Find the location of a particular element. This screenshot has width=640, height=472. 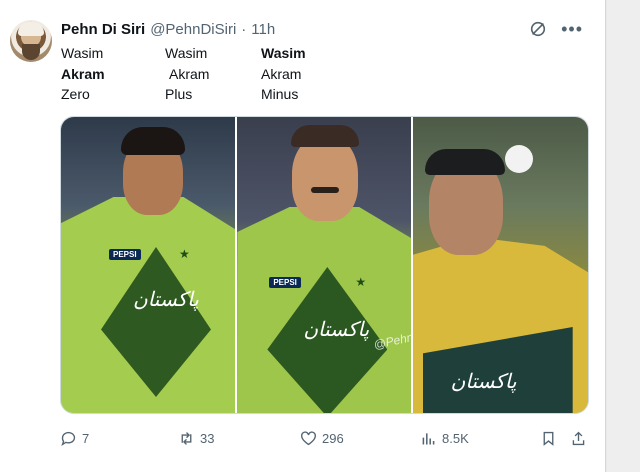

reply-button: 7 is located at coordinates (74, 438).